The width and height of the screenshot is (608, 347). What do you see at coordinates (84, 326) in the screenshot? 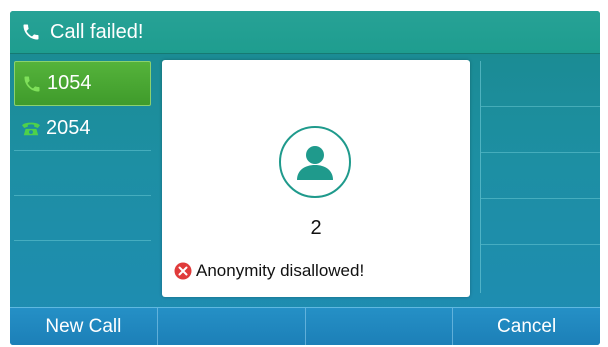
I see `new-call-softkey: New Call` at bounding box center [84, 326].